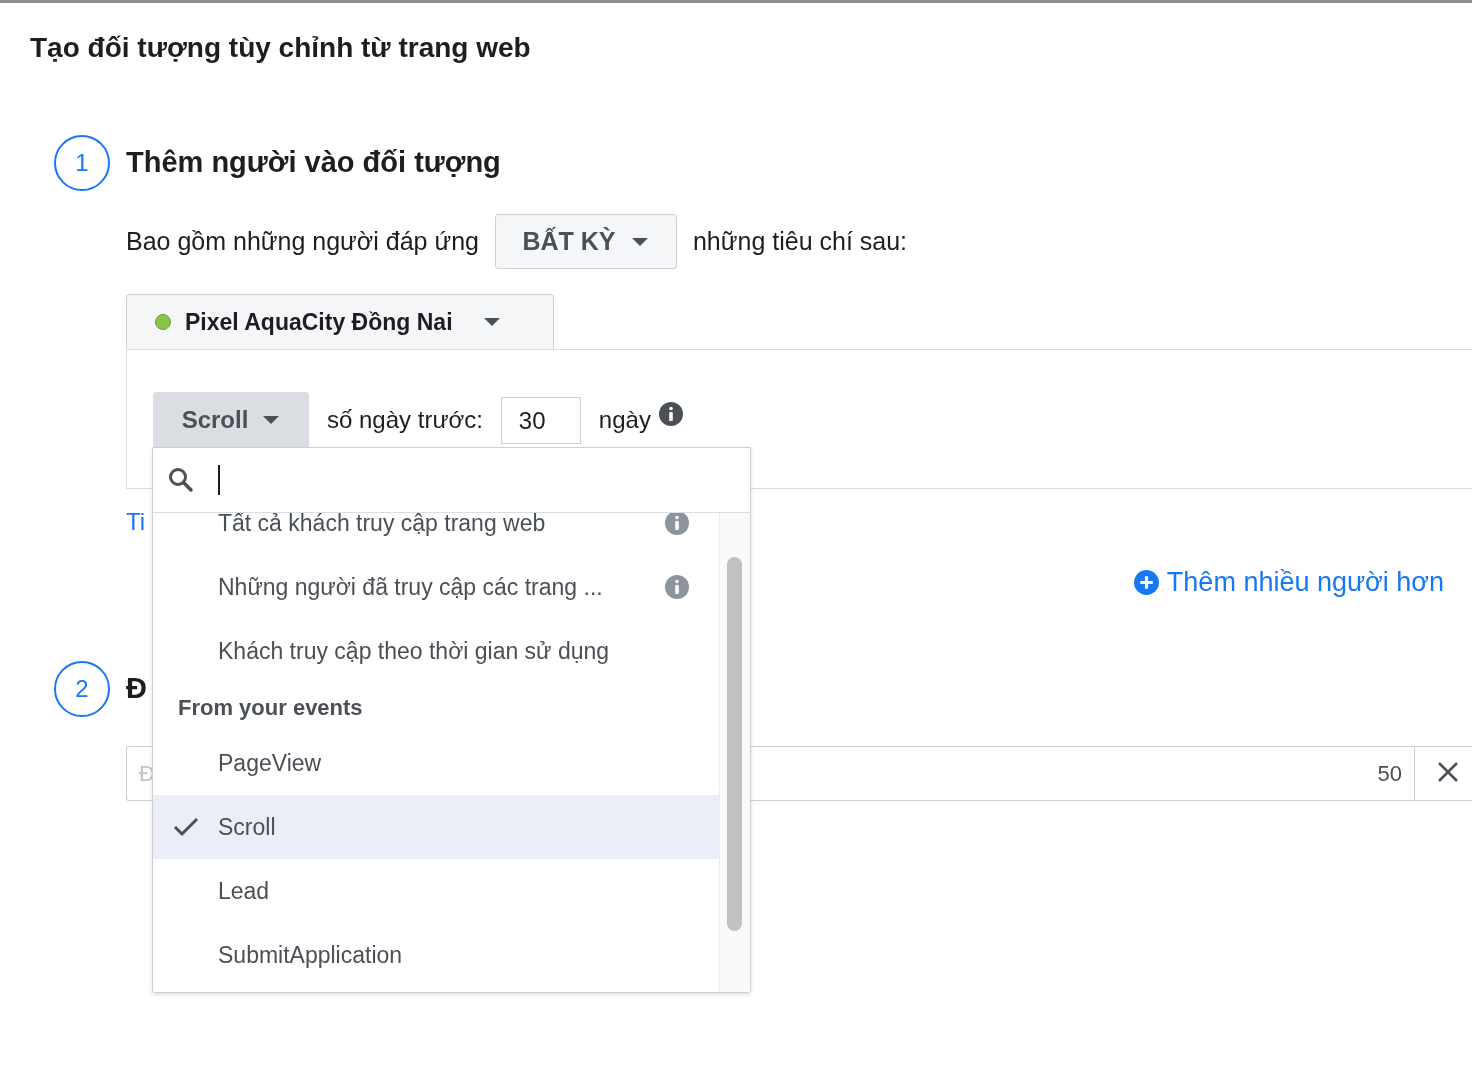 The height and width of the screenshot is (1084, 1472). What do you see at coordinates (82, 689) in the screenshot?
I see `step-number: 2` at bounding box center [82, 689].